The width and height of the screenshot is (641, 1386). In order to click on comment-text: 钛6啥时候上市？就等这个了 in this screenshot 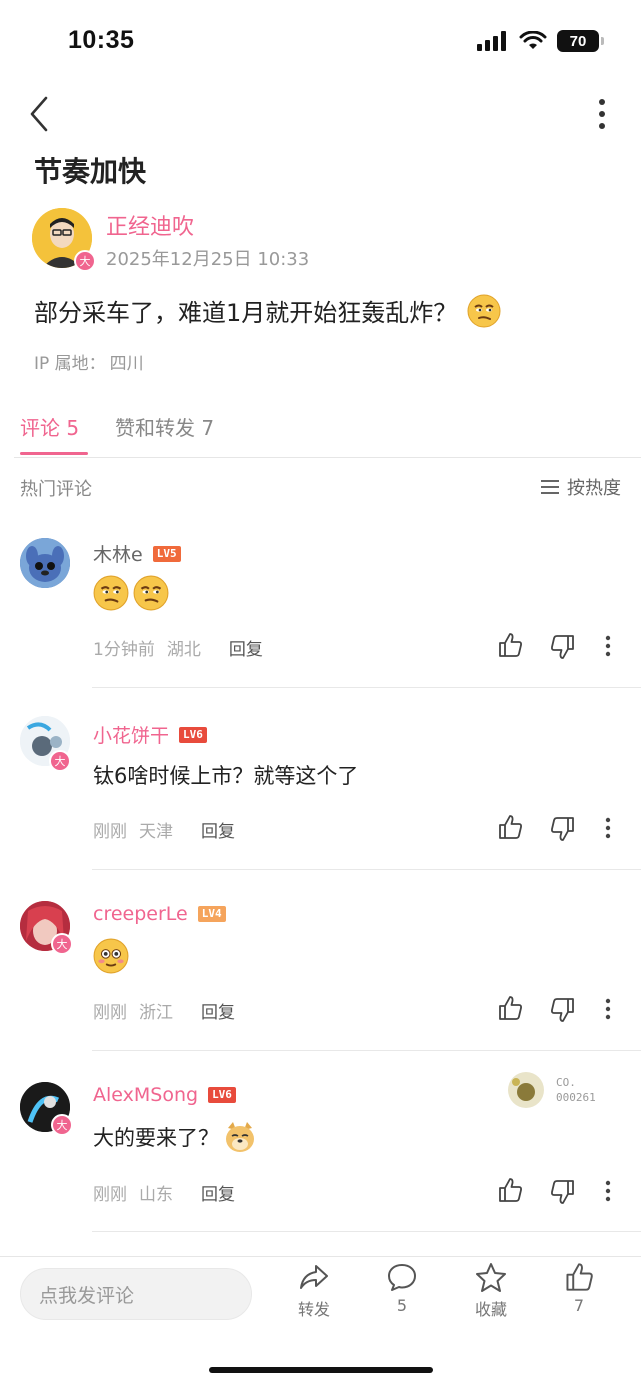, I will do `click(226, 776)`.